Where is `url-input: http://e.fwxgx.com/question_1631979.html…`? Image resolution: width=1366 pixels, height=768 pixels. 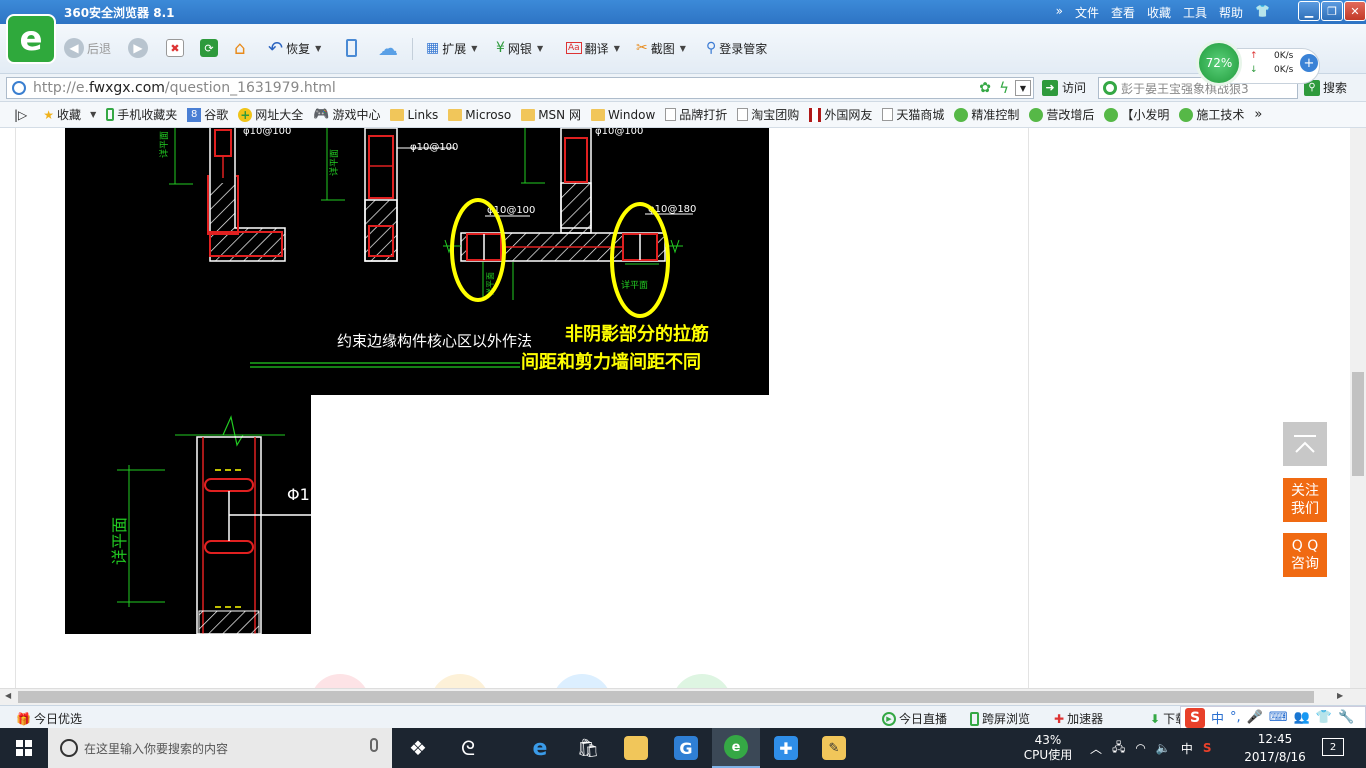 url-input: http://e.fwxgx.com/question_1631979.html… is located at coordinates (520, 88).